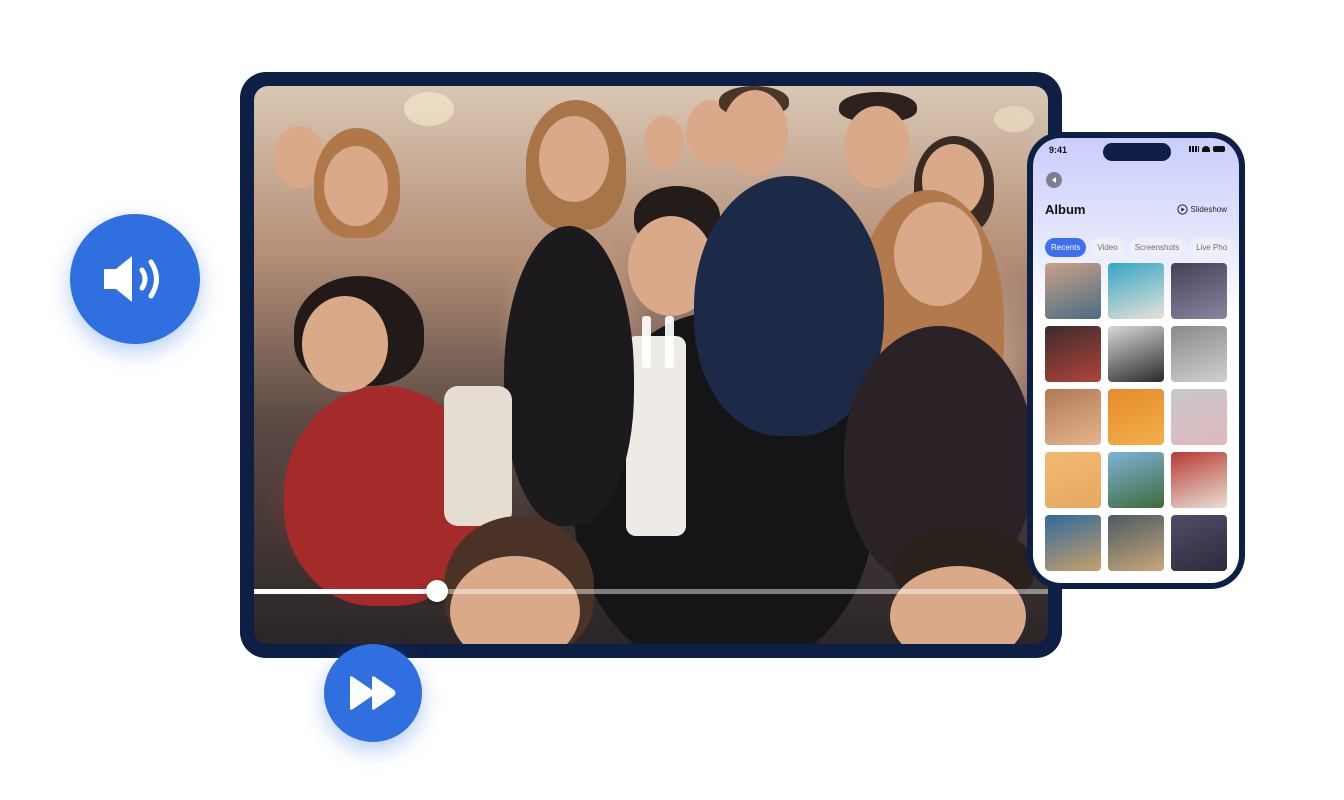 Image resolution: width=1344 pixels, height=800 pixels. Describe the element at coordinates (1066, 247) in the screenshot. I see `tab-recents: Recents` at that location.